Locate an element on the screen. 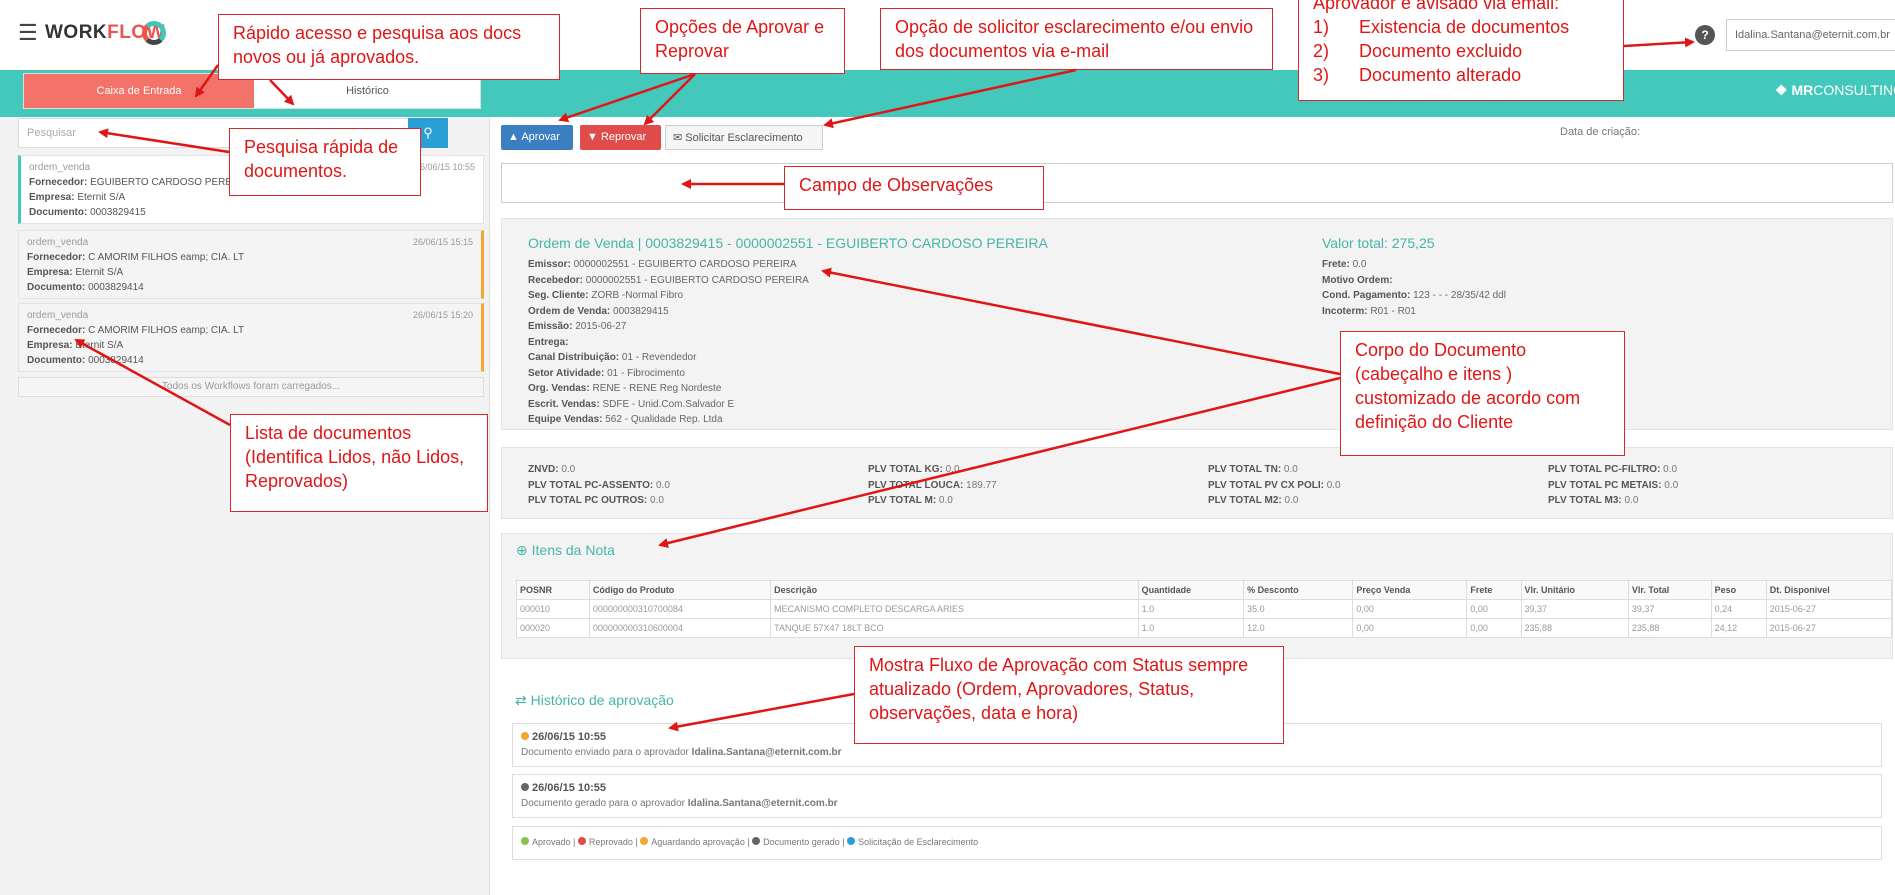  total-label: PLV TOTAL M2: is located at coordinates (1245, 500).